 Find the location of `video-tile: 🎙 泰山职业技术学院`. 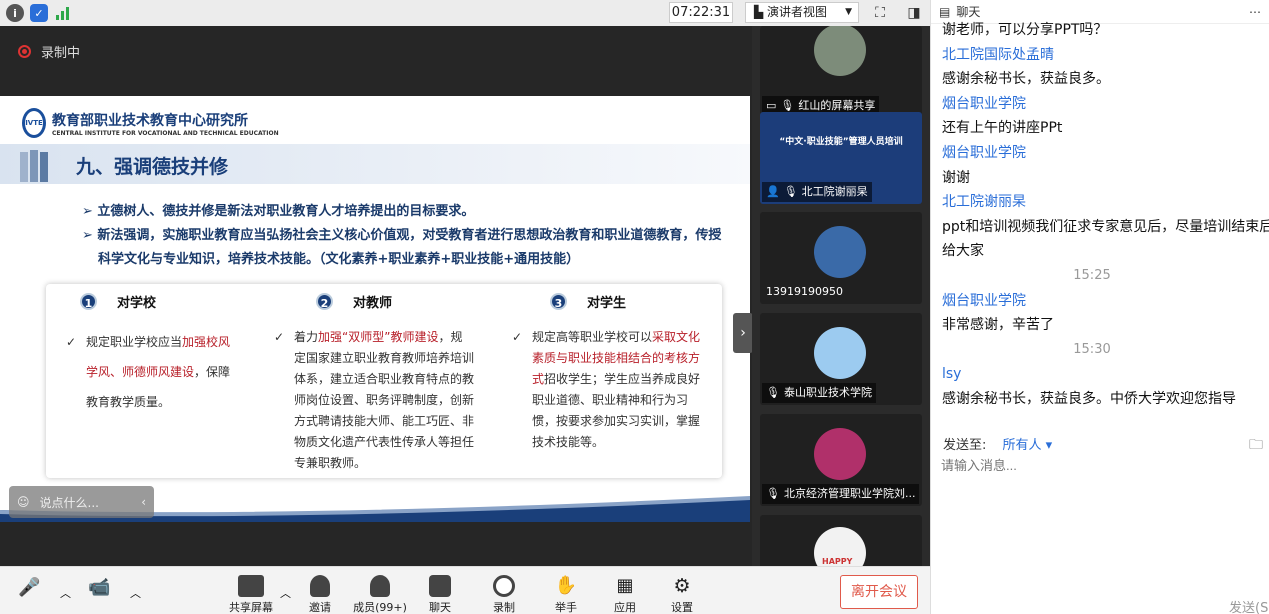

video-tile: 🎙 泰山职业技术学院 is located at coordinates (841, 359).